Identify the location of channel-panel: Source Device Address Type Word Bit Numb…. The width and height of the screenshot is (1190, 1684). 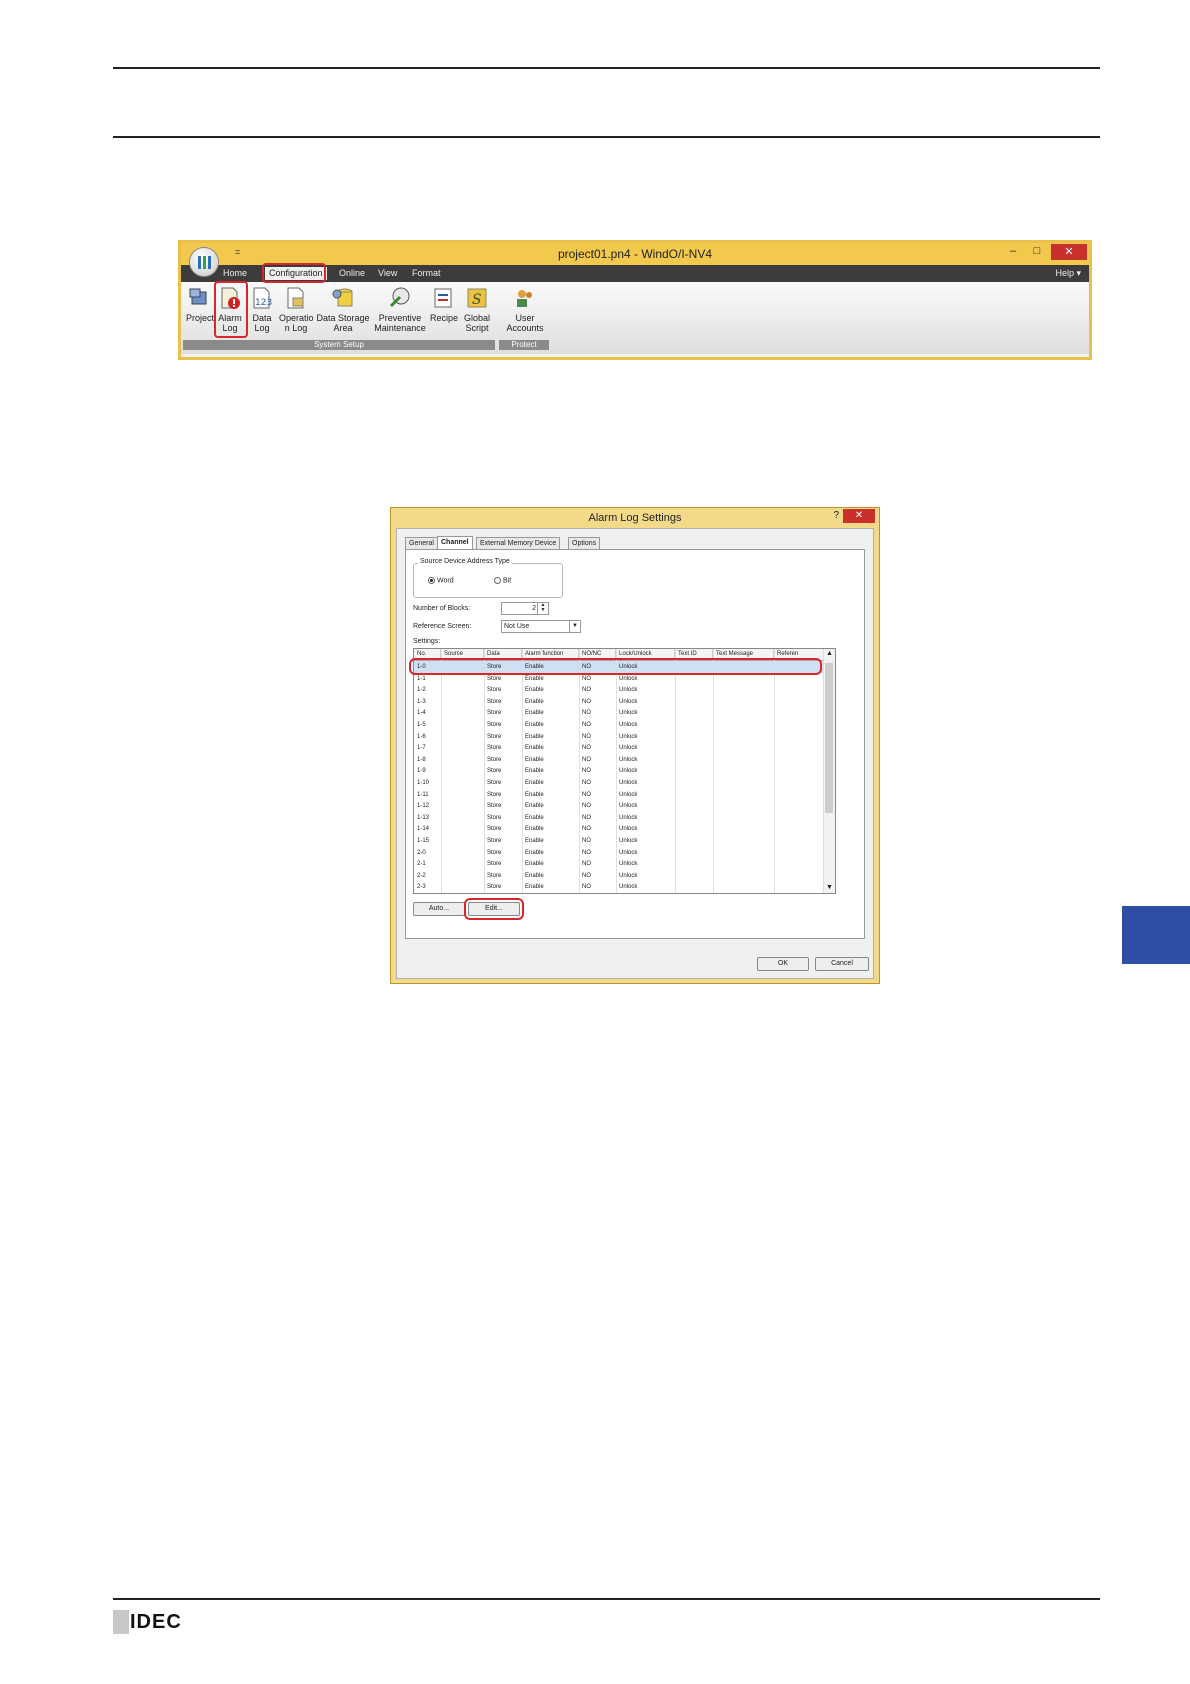
(635, 744).